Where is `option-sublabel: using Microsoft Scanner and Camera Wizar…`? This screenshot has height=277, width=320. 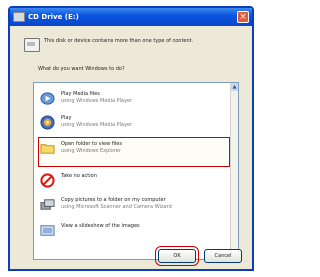
option-sublabel: using Microsoft Scanner and Camera Wizar… is located at coordinates (116, 207).